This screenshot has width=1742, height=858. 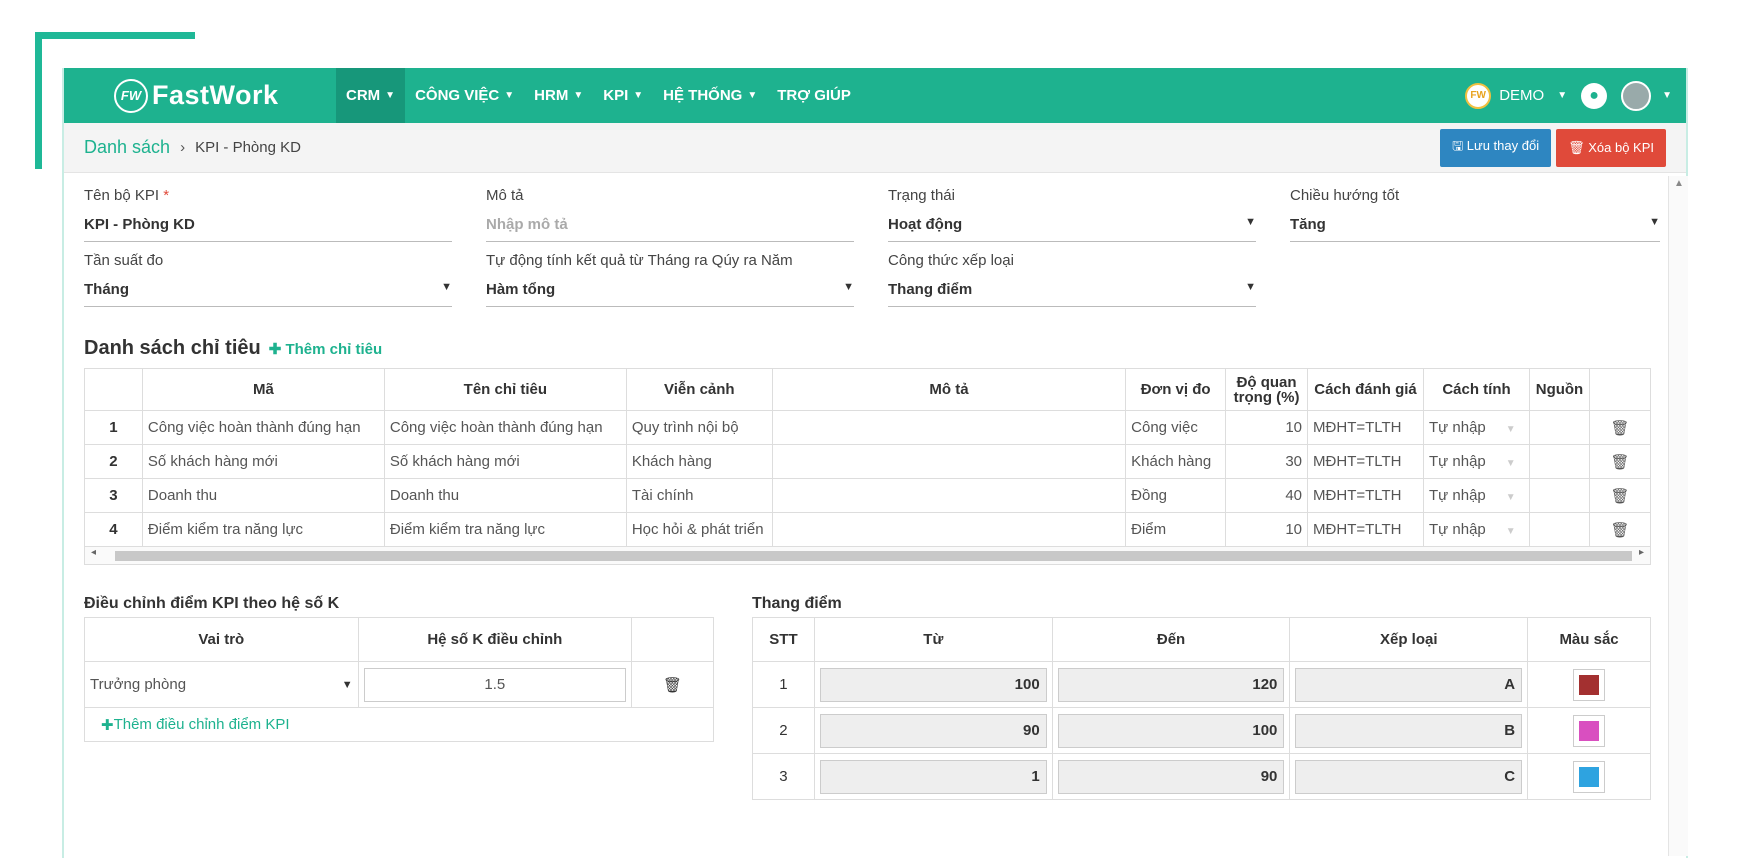 I want to click on nav-hrm: HRM ▼, so click(x=558, y=95).